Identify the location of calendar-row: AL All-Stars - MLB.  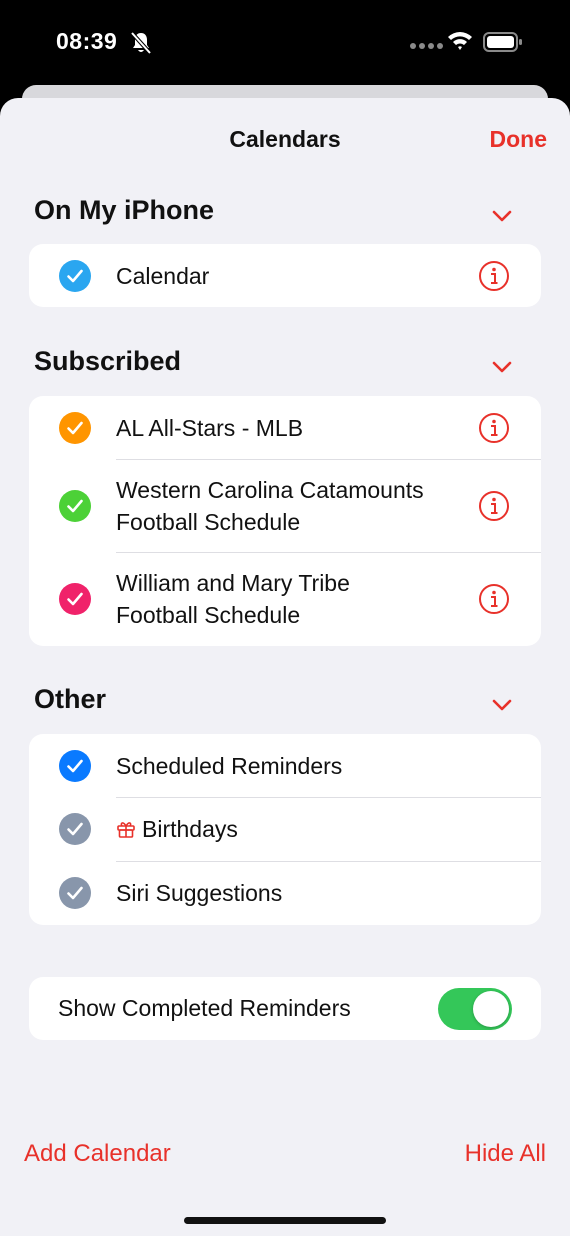
(285, 427).